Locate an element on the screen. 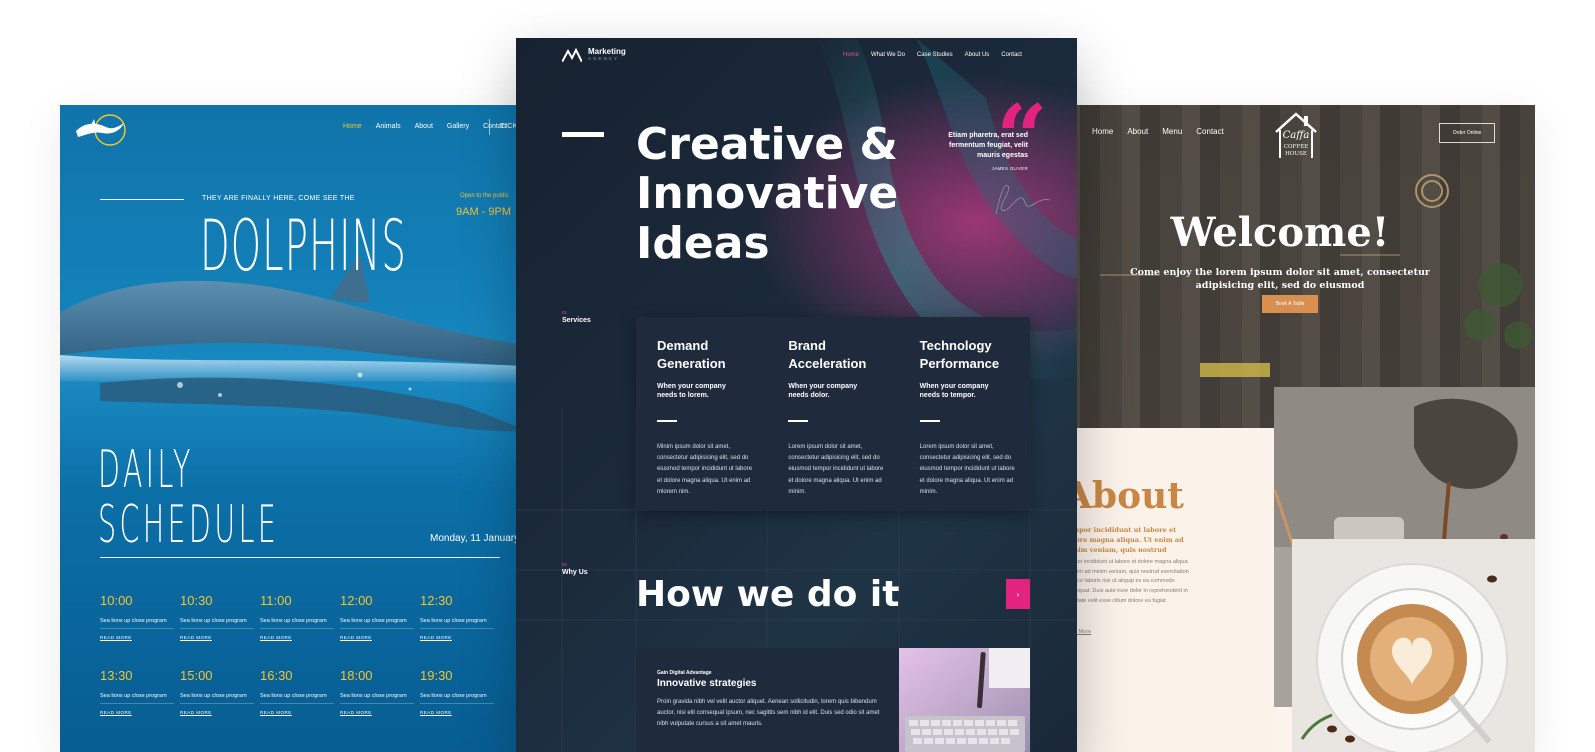  headline-line-2: Innovative is located at coordinates (767, 194).